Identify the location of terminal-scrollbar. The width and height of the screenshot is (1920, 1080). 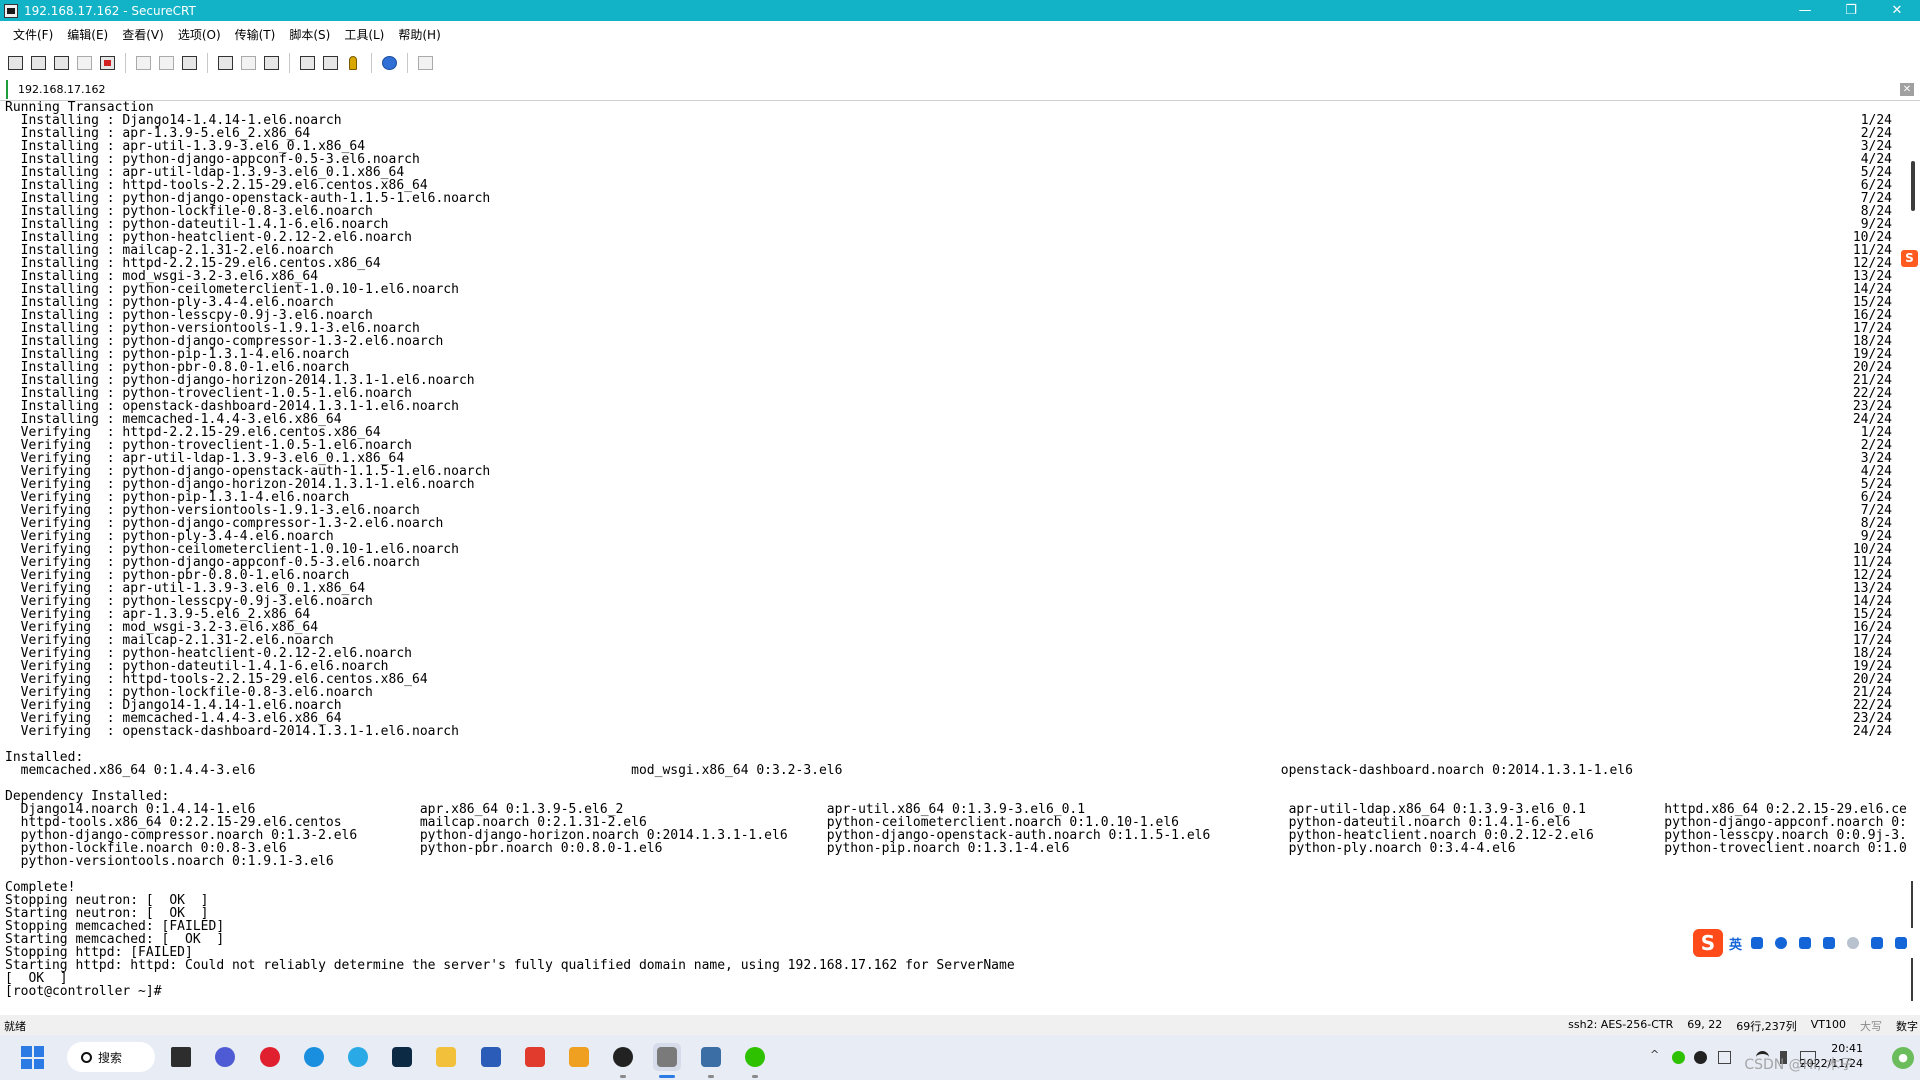
(1913, 558).